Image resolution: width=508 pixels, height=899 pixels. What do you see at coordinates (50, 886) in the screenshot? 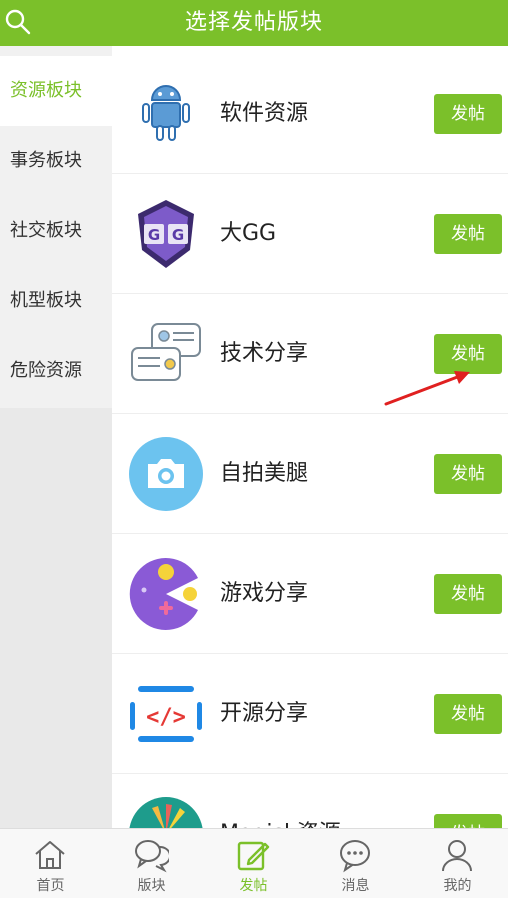
I see `tab-label: 首页` at bounding box center [50, 886].